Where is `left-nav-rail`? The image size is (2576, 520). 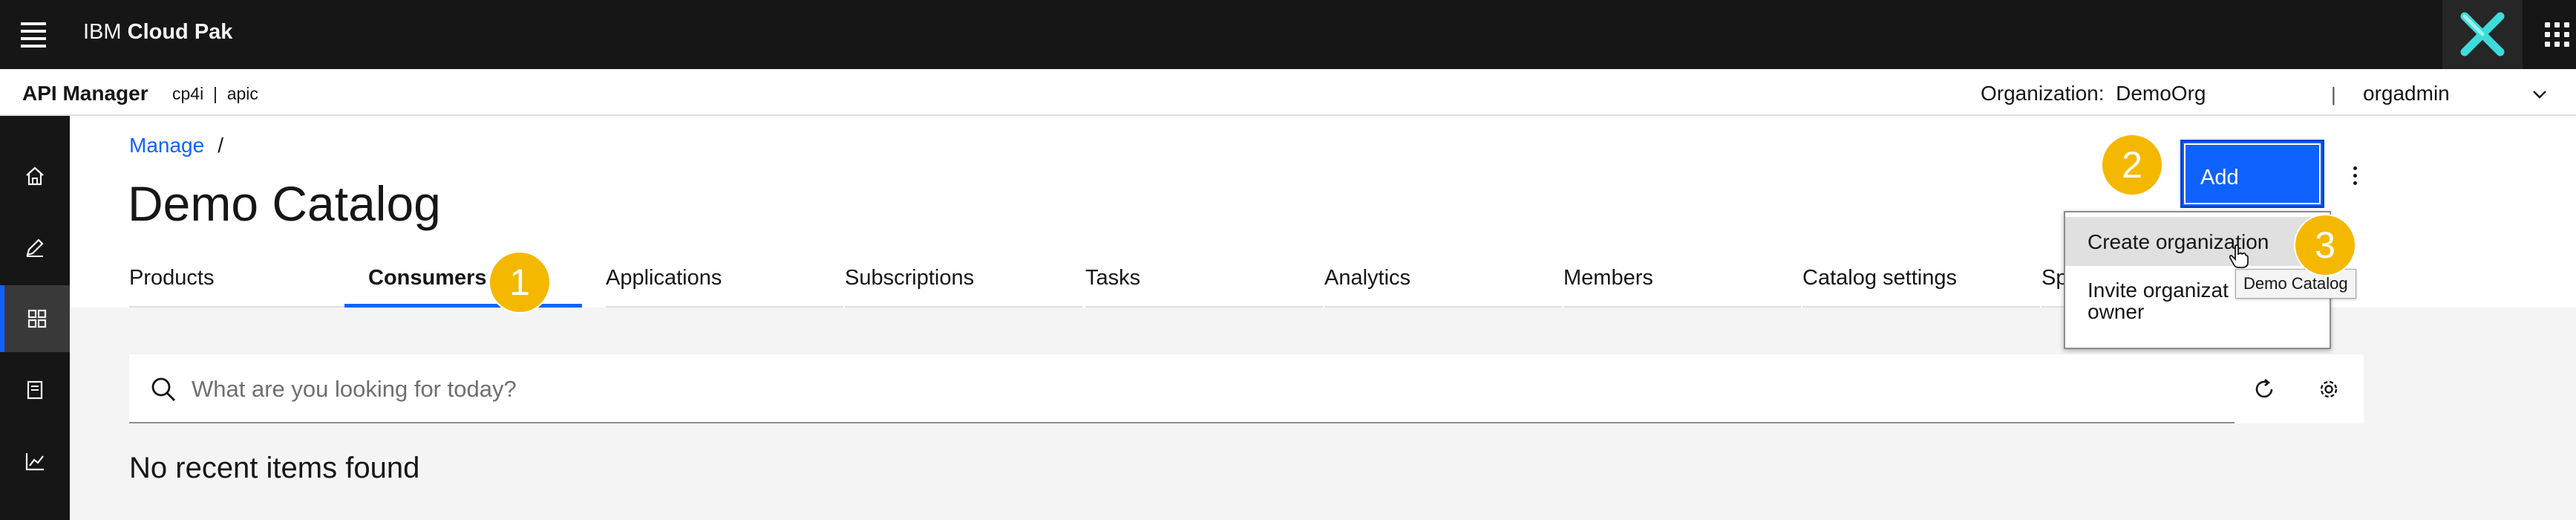
left-nav-rail is located at coordinates (35, 318).